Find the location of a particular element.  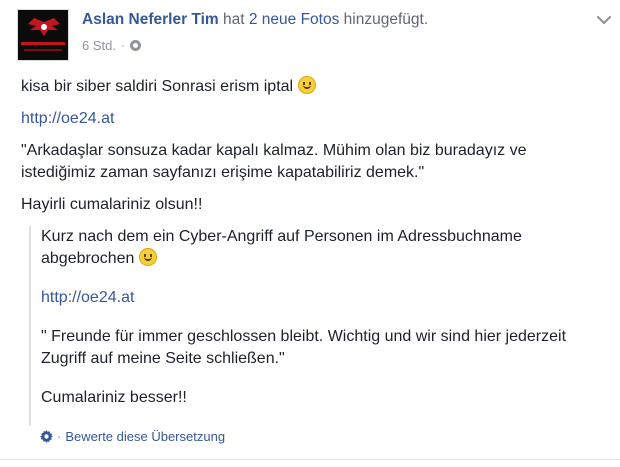

gear-icon is located at coordinates (46, 436).